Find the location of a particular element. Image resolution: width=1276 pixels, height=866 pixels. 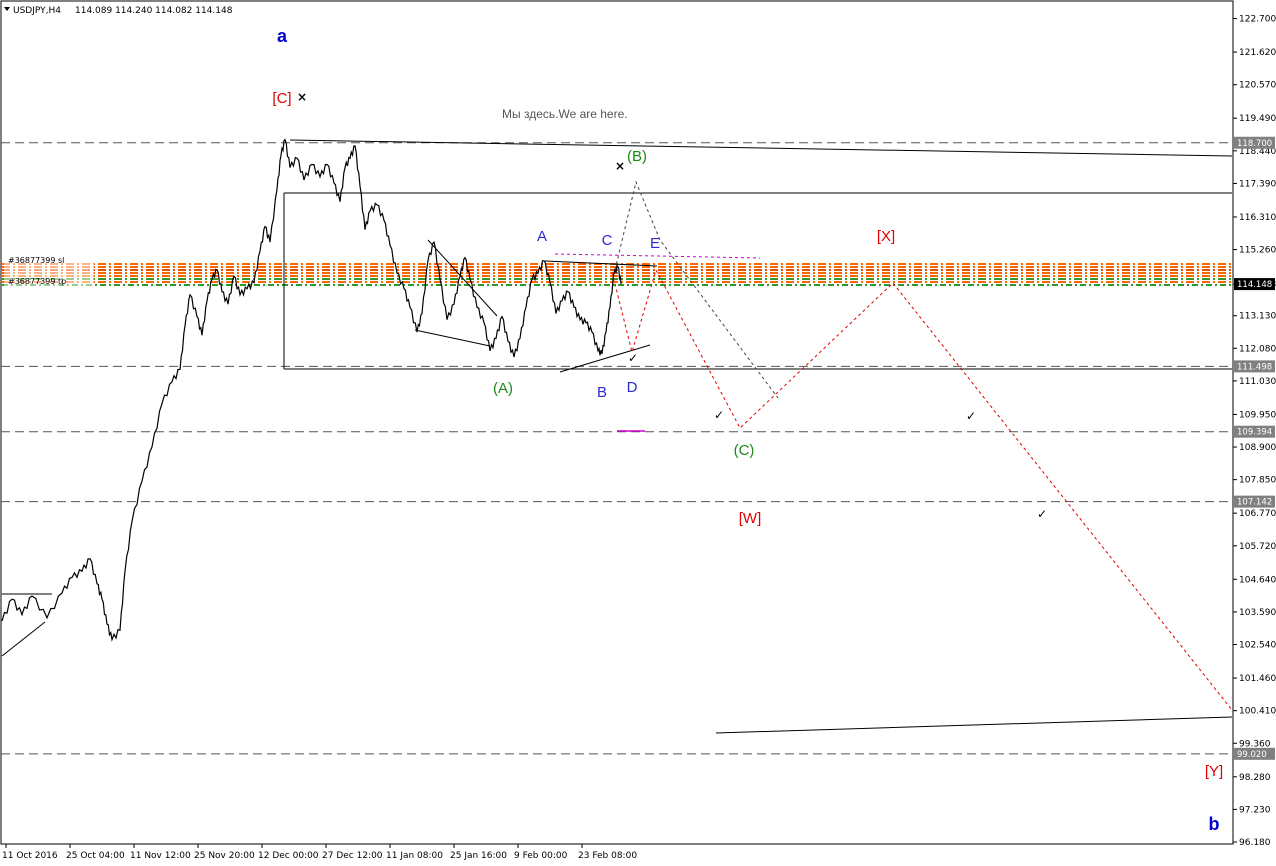

y-tick-label: 107.850 is located at coordinates (1257, 481).